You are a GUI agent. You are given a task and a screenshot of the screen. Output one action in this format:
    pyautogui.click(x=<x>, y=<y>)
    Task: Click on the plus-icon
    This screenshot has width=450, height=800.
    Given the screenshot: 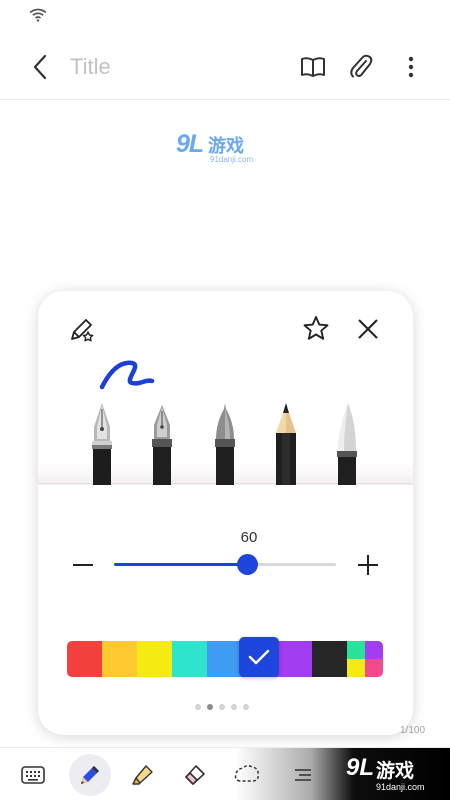 What is the action you would take?
    pyautogui.click(x=368, y=565)
    